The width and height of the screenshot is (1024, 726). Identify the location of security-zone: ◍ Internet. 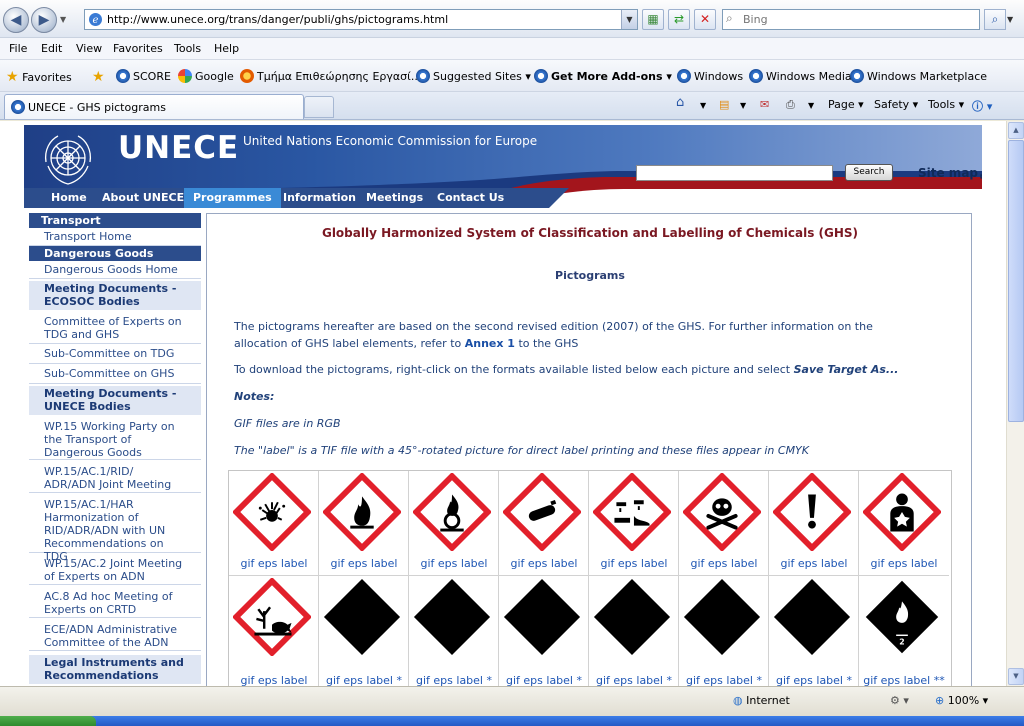
(761, 700).